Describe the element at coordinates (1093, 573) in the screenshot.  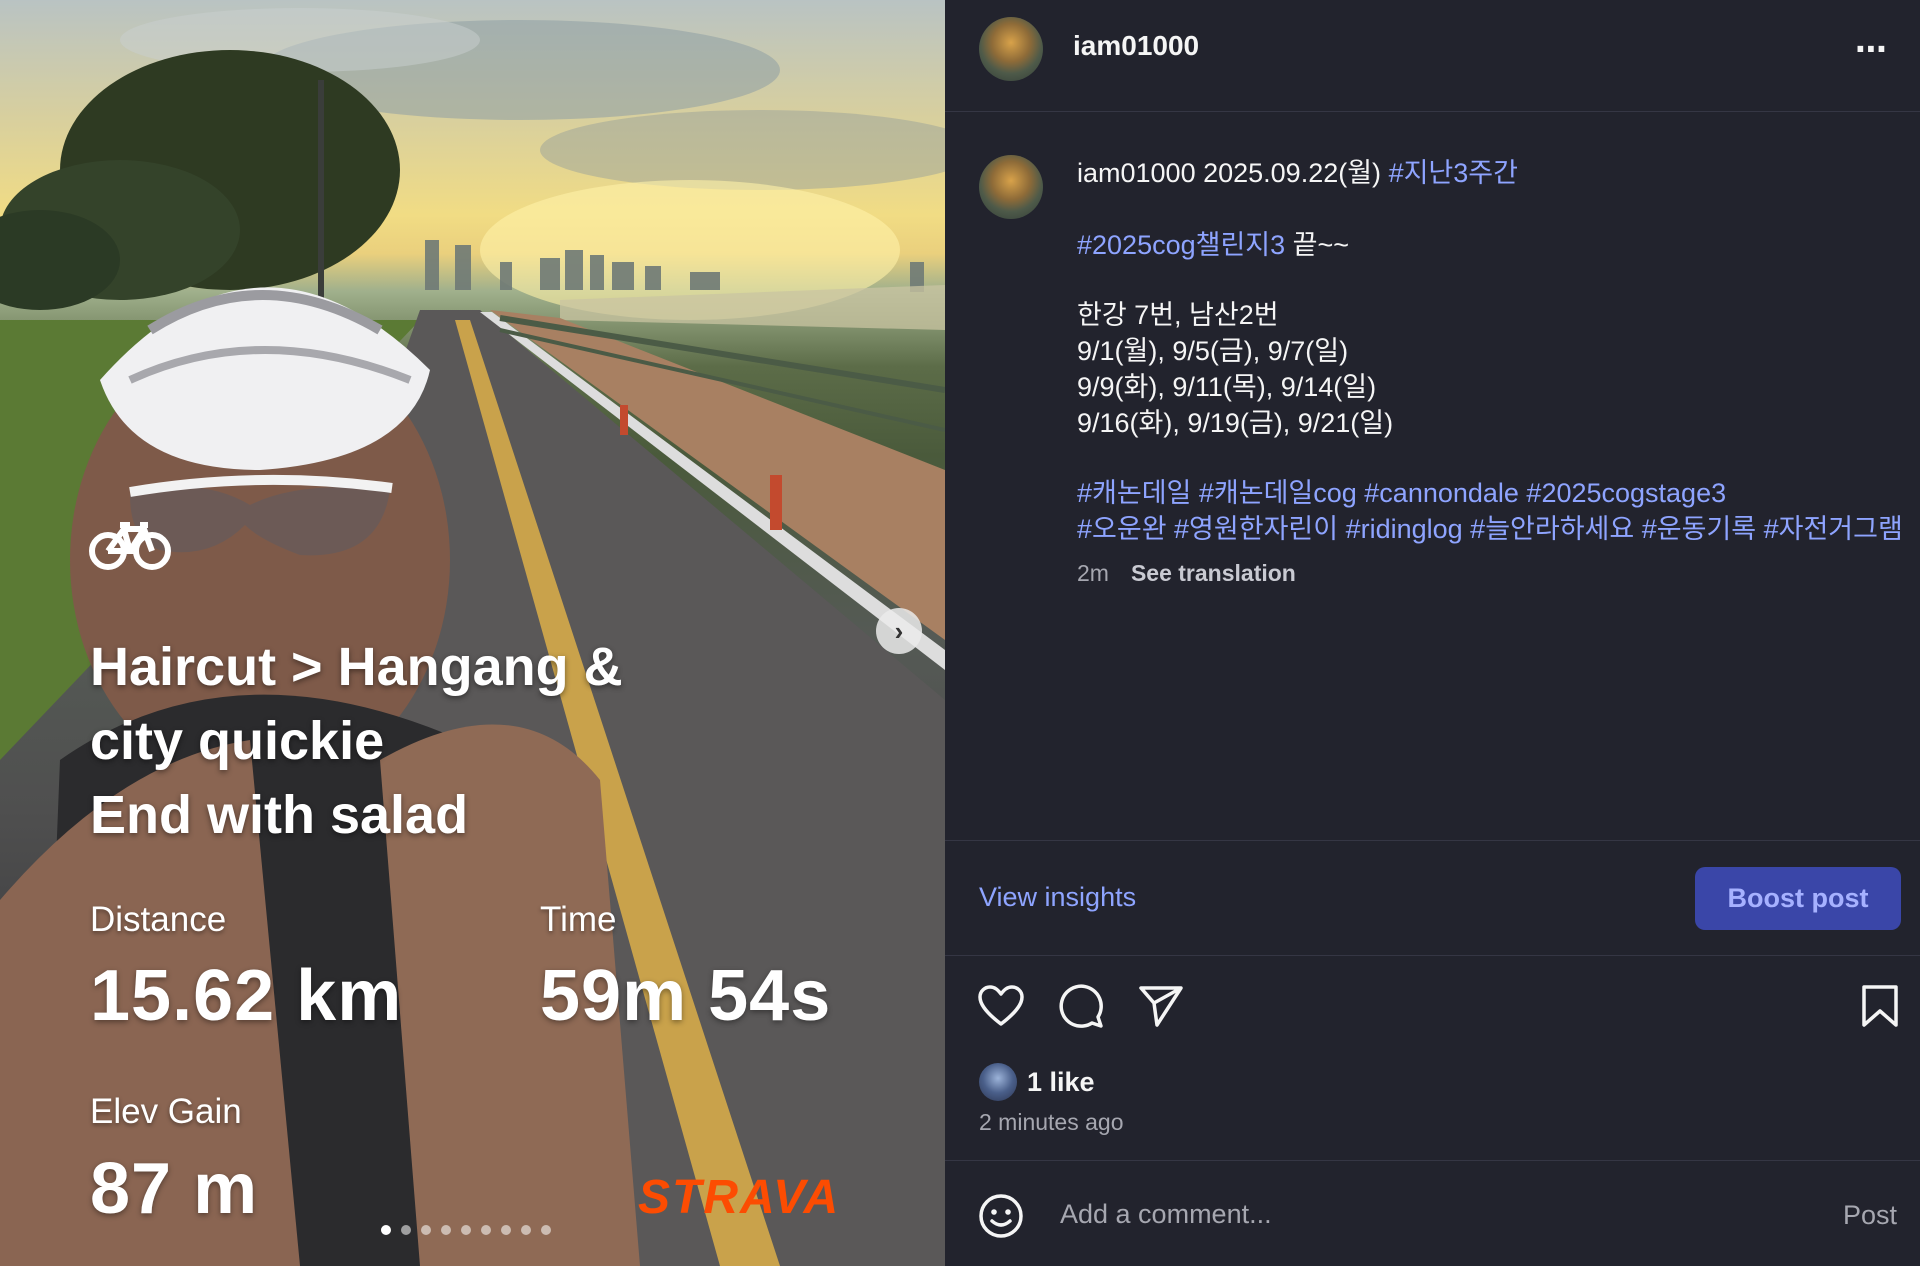
I see `time-ago: 2m` at that location.